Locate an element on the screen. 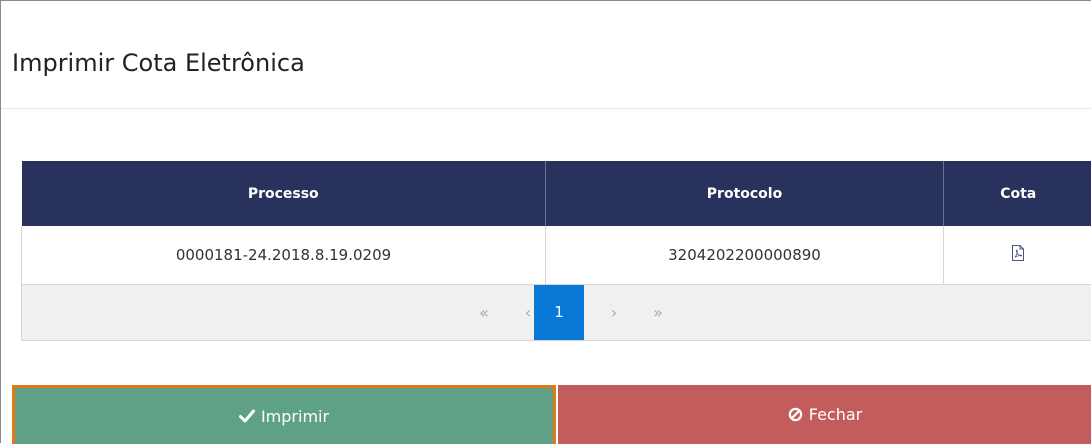  close-button-label: Fechar is located at coordinates (836, 414).